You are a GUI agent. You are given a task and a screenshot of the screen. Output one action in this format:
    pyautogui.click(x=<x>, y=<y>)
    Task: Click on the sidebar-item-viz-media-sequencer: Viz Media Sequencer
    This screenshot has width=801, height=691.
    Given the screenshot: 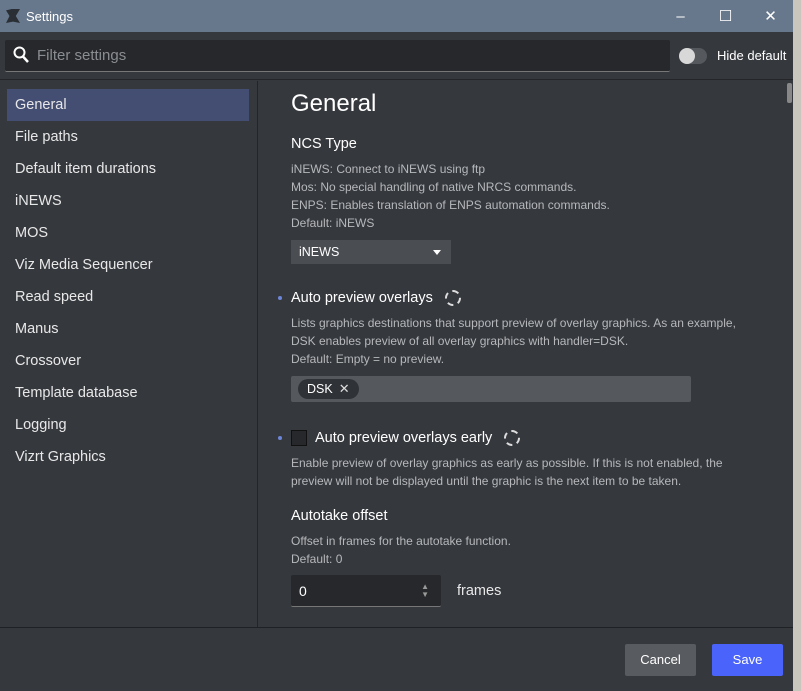 What is the action you would take?
    pyautogui.click(x=128, y=265)
    